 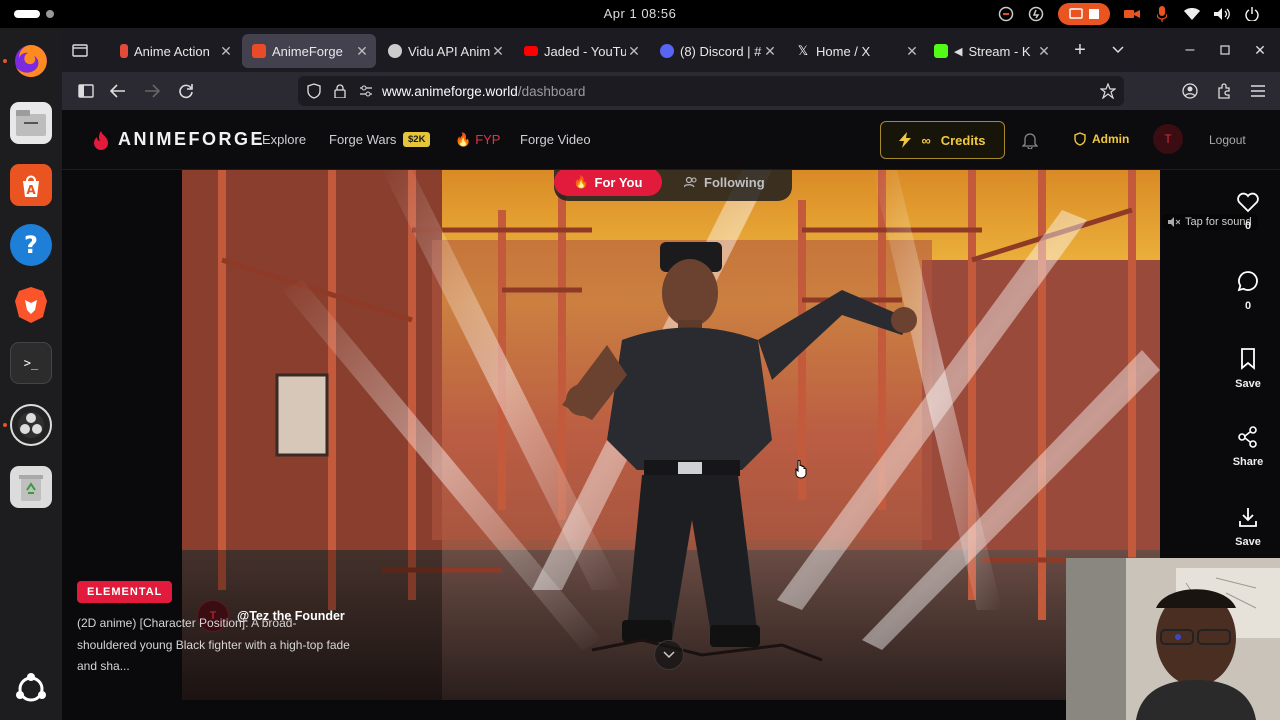 What do you see at coordinates (417, 139) in the screenshot?
I see `prize-badge: $2K` at bounding box center [417, 139].